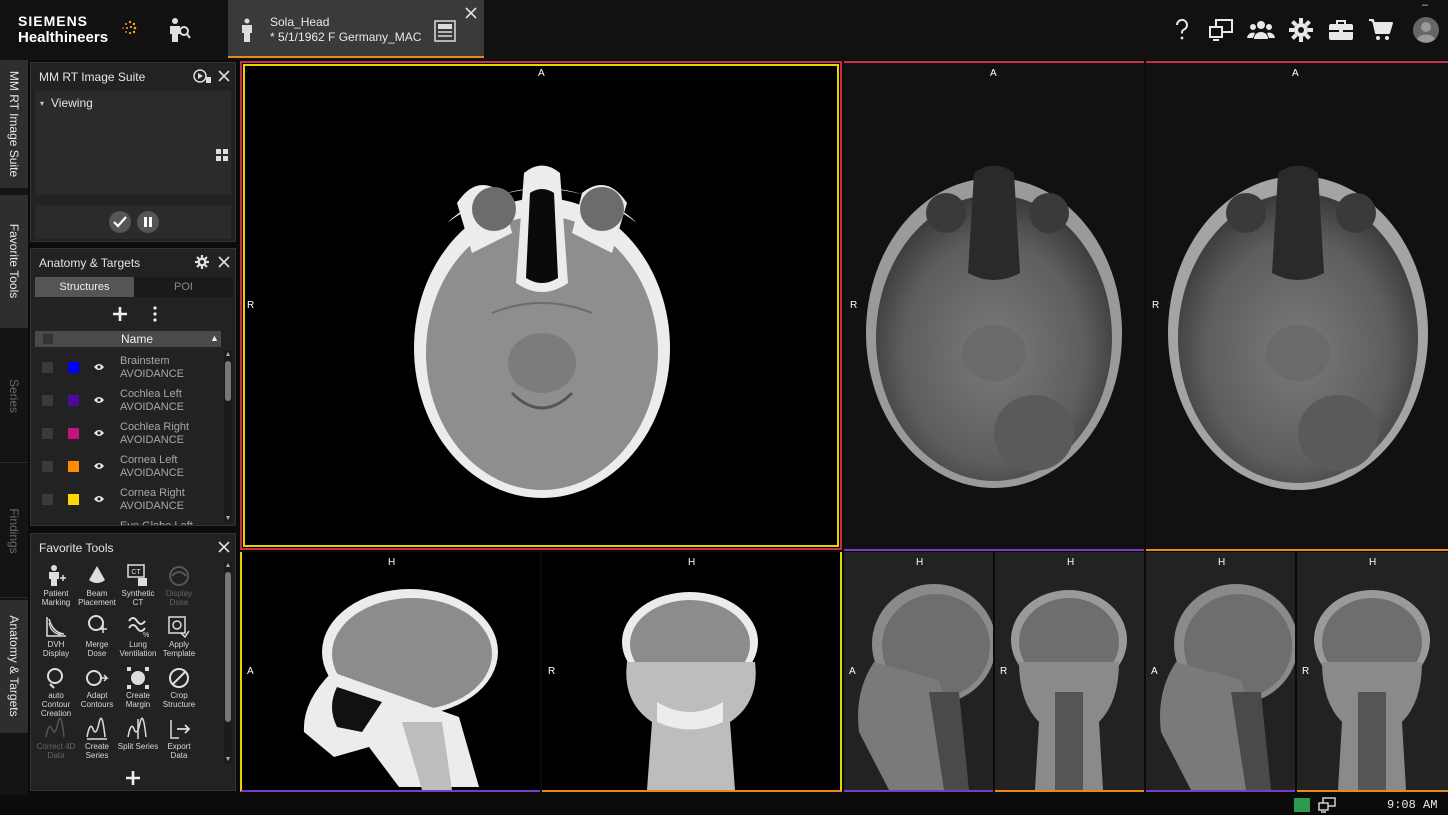 The image size is (1448, 815). I want to click on viewport-mr1-axial: A R, so click(994, 306).